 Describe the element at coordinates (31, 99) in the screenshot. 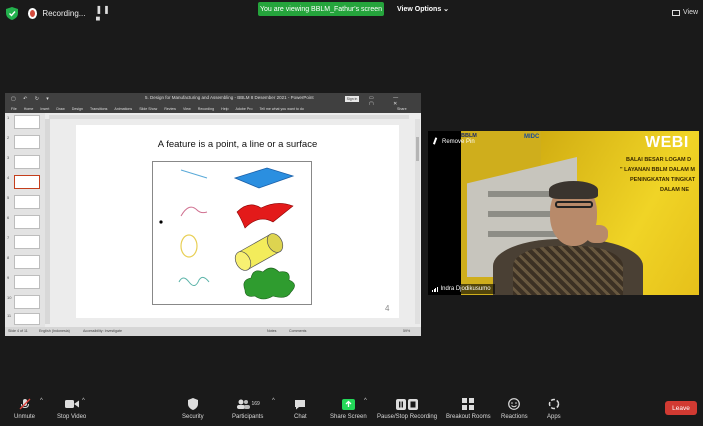

I see `ppt-quick-access: ▢ ↶ ↻ ▾` at that location.